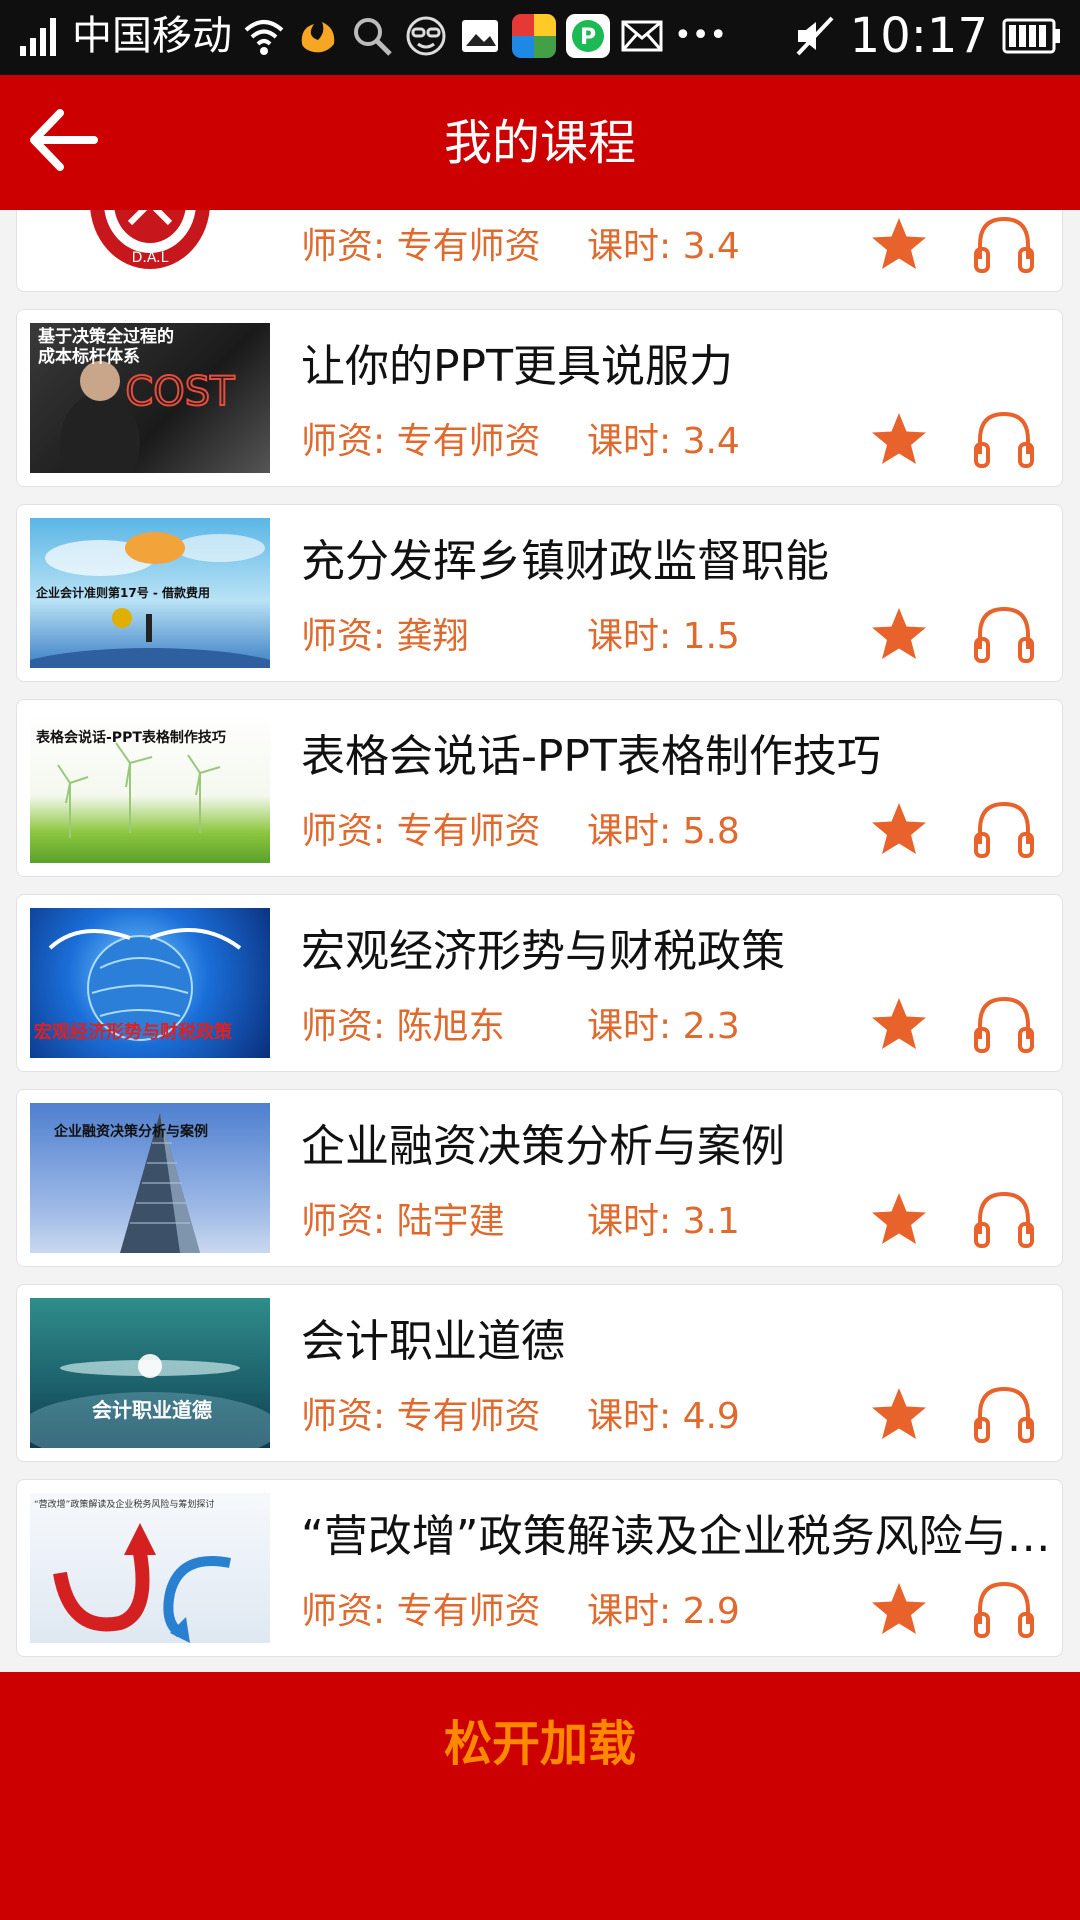  What do you see at coordinates (150, 258) in the screenshot?
I see `thumb-logo-text: D.A.L` at bounding box center [150, 258].